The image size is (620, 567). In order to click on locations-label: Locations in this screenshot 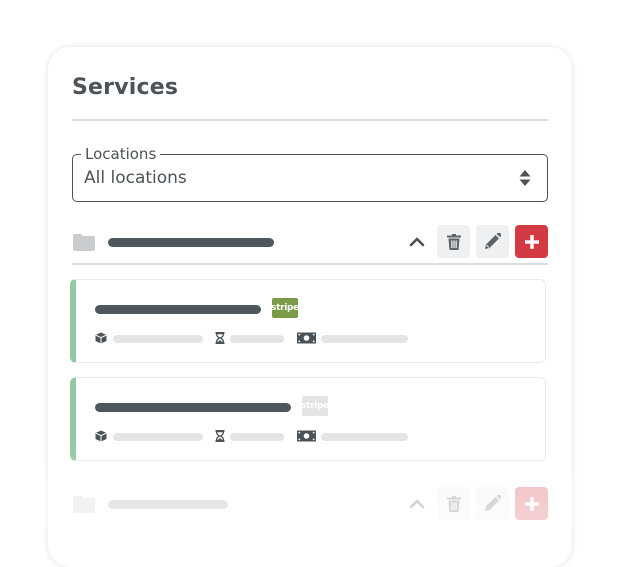, I will do `click(121, 154)`.